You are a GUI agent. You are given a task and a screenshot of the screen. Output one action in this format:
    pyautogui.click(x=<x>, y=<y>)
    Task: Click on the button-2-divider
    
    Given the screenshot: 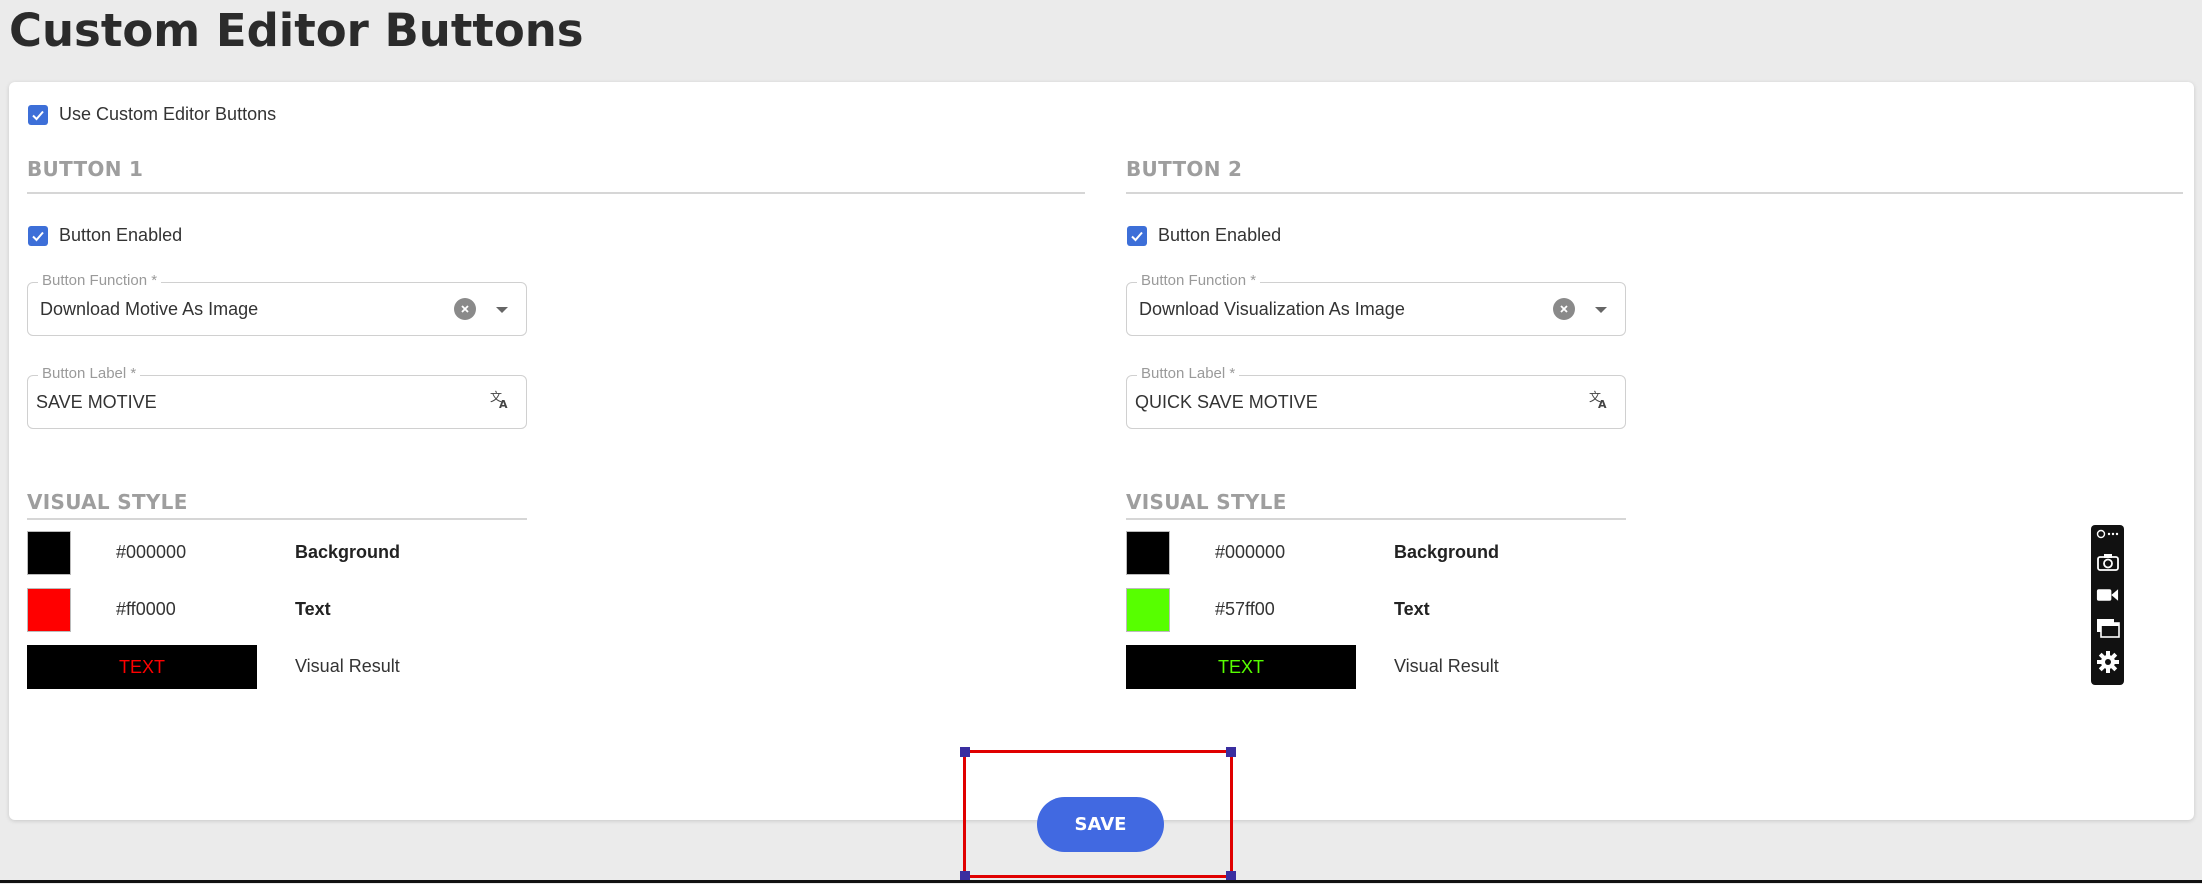 What is the action you would take?
    pyautogui.click(x=1654, y=193)
    